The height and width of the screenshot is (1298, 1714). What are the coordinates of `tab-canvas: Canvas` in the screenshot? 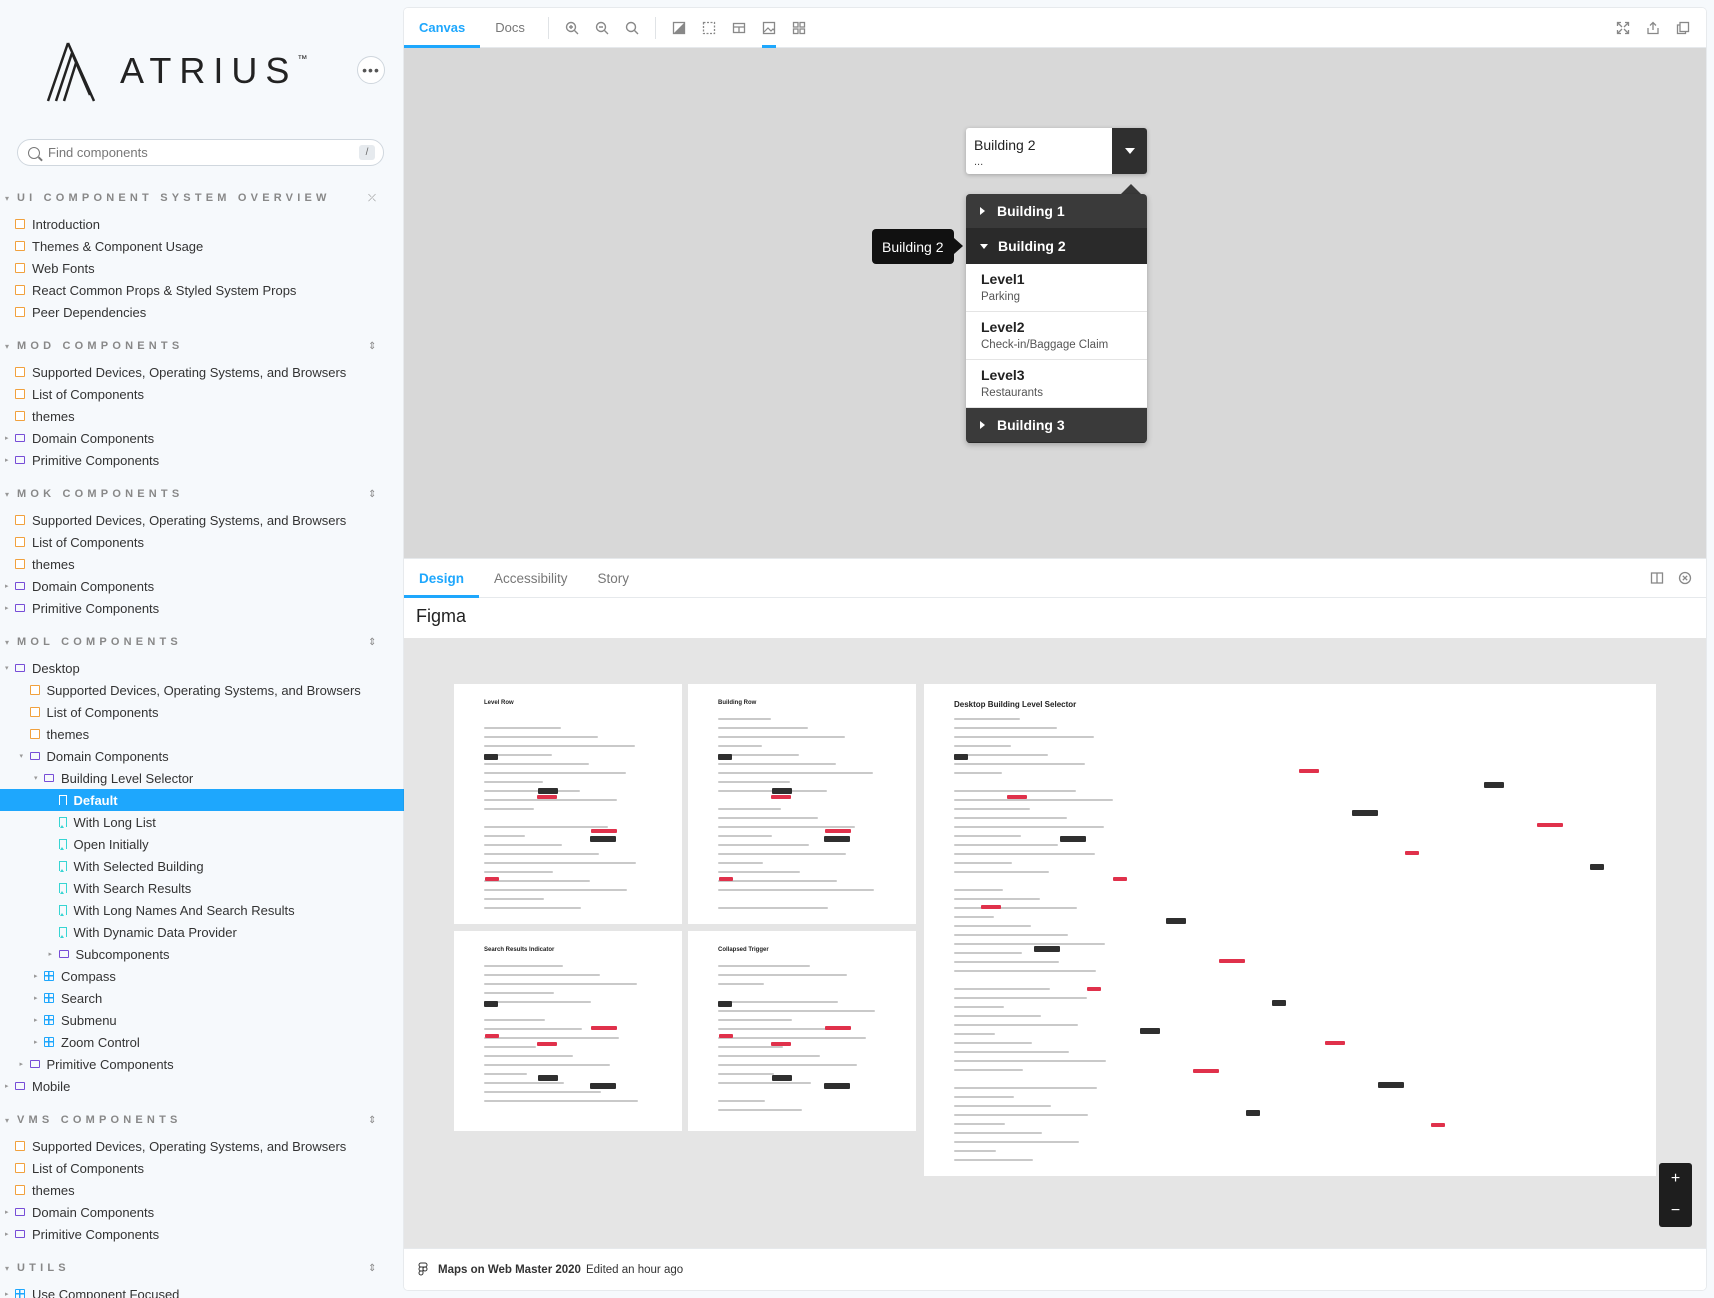 It's located at (442, 28).